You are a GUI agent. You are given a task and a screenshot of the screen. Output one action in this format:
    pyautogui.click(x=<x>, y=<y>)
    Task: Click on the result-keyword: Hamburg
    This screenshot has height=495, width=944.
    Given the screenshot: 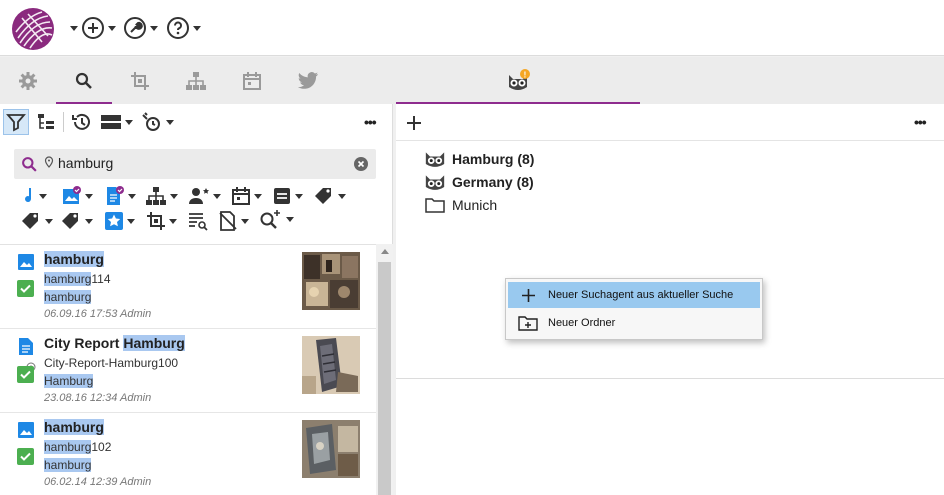 What is the action you would take?
    pyautogui.click(x=69, y=381)
    